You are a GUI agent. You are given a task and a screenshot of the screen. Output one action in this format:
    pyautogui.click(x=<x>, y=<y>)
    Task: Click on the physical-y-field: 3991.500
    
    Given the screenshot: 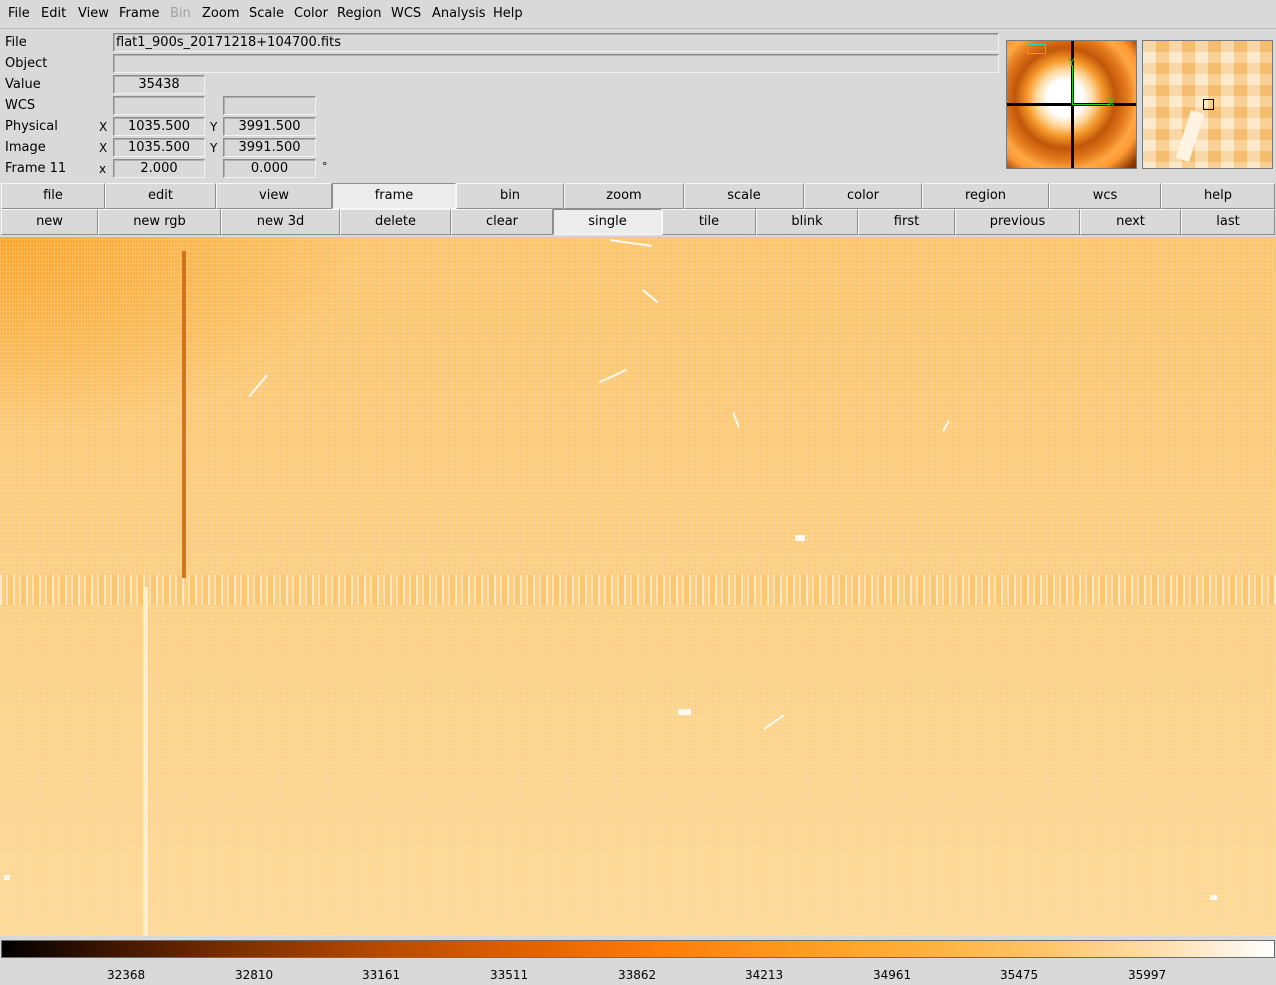 What is the action you would take?
    pyautogui.click(x=269, y=126)
    